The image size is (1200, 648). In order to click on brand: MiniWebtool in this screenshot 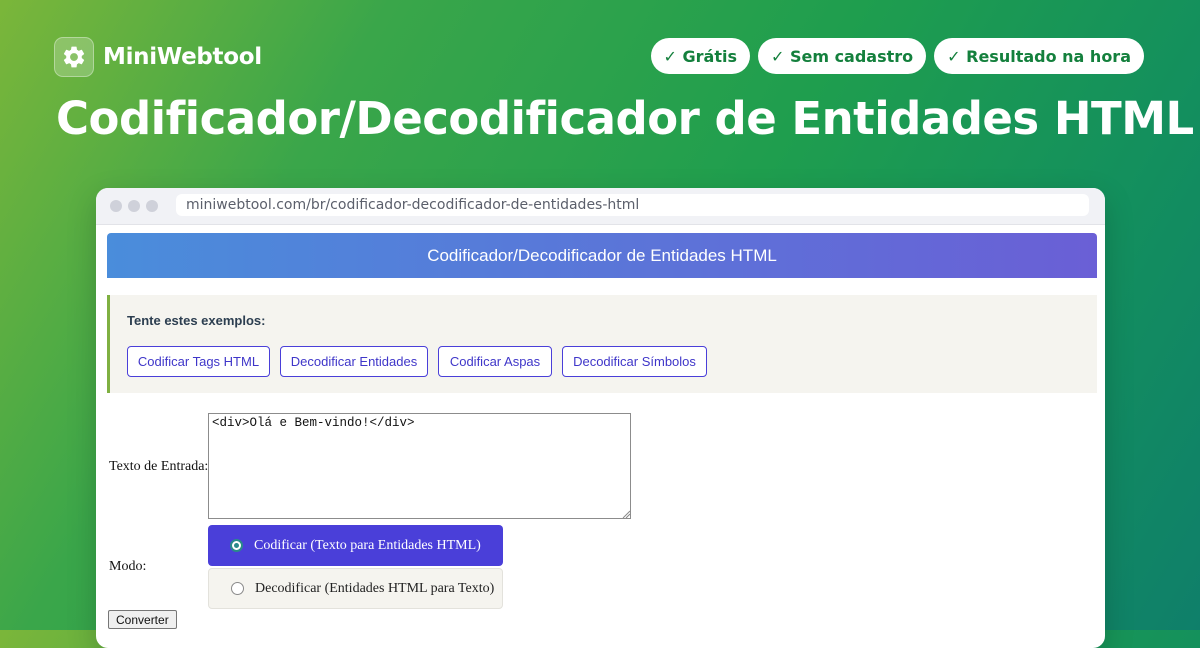, I will do `click(158, 57)`.